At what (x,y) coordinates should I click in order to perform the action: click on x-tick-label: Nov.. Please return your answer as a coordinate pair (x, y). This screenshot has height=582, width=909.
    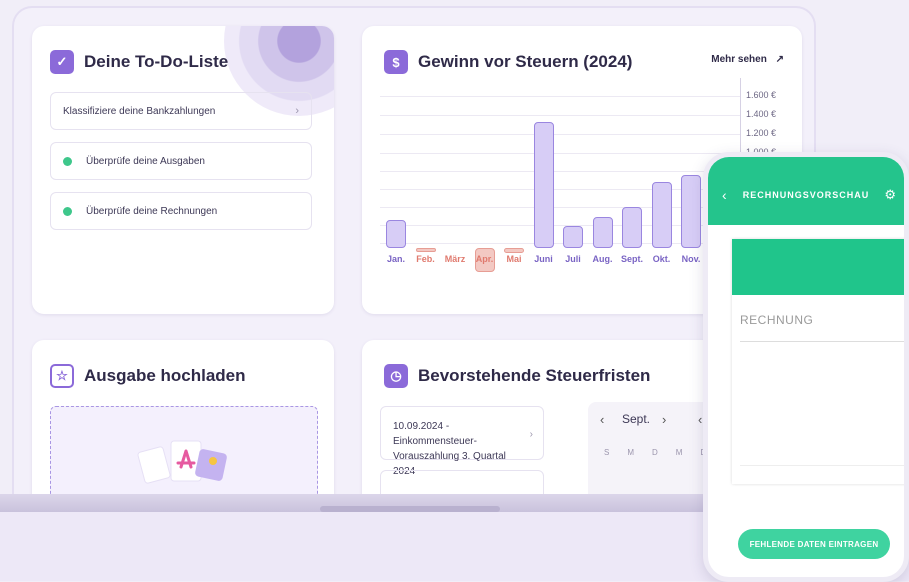
    Looking at the image, I should click on (691, 259).